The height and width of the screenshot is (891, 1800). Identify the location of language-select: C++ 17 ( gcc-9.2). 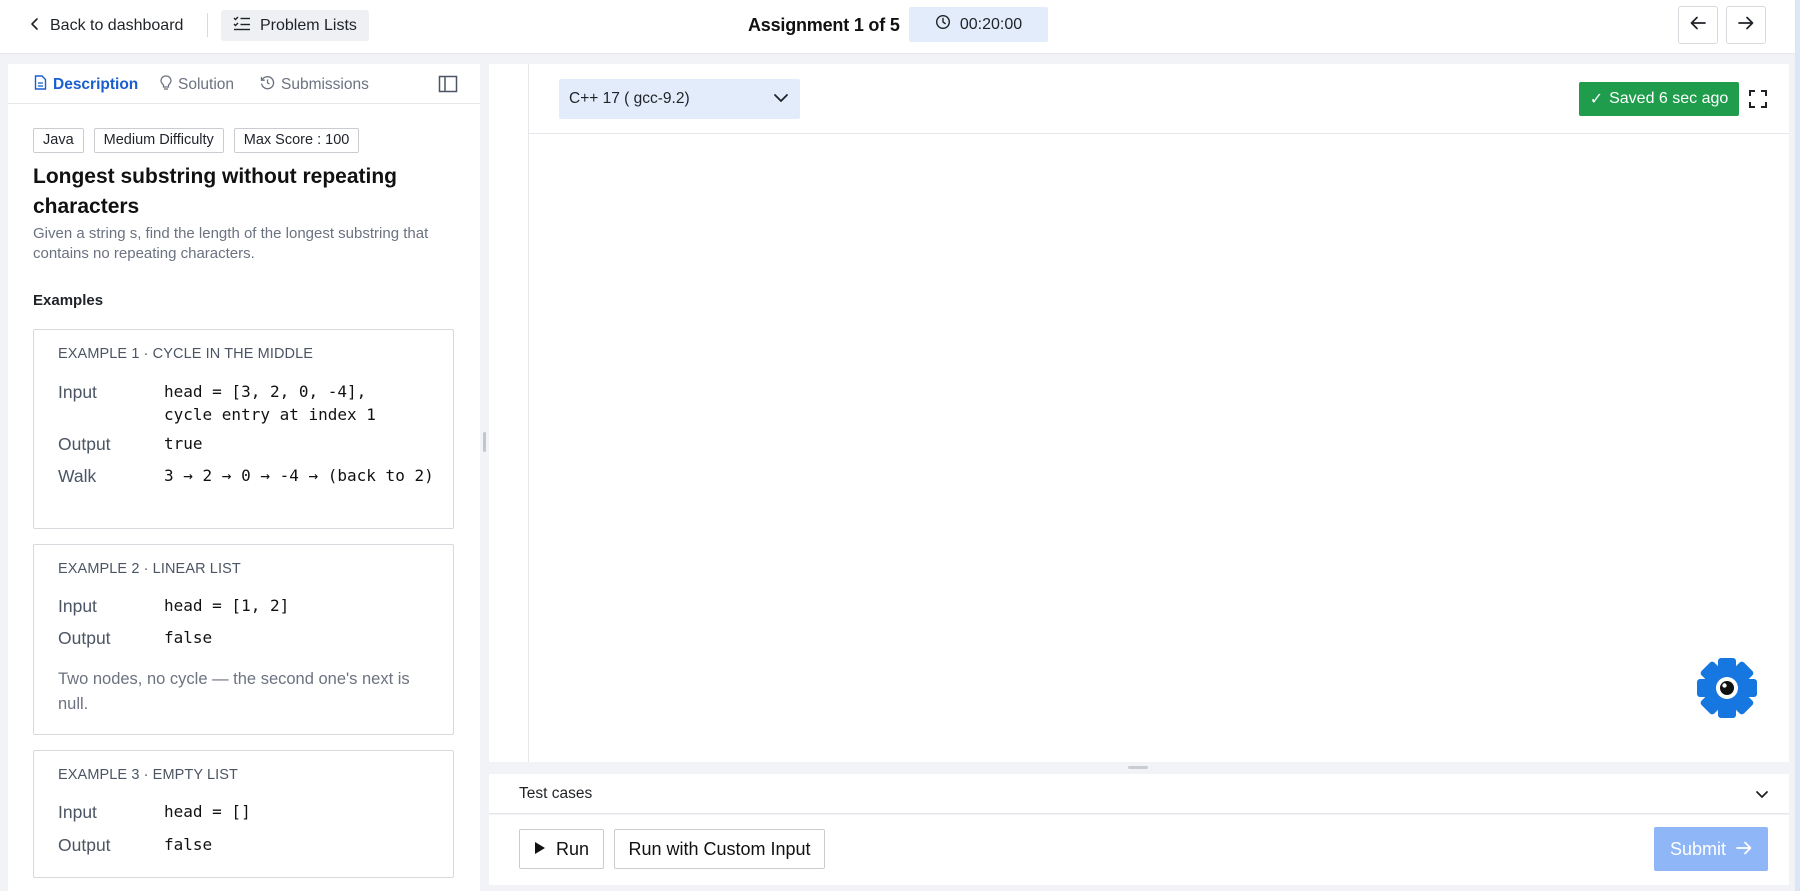
(679, 99).